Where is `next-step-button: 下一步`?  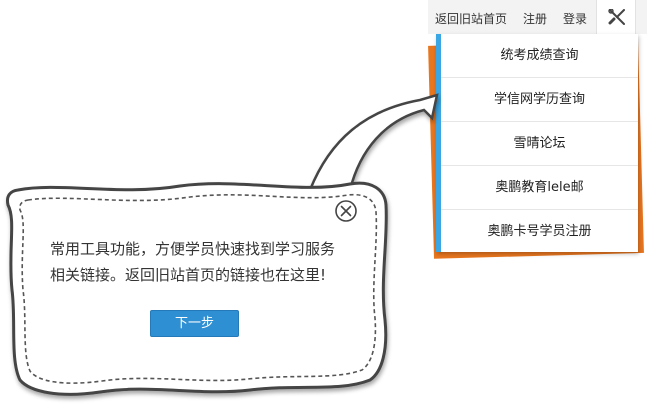
next-step-button: 下一步 is located at coordinates (194, 323).